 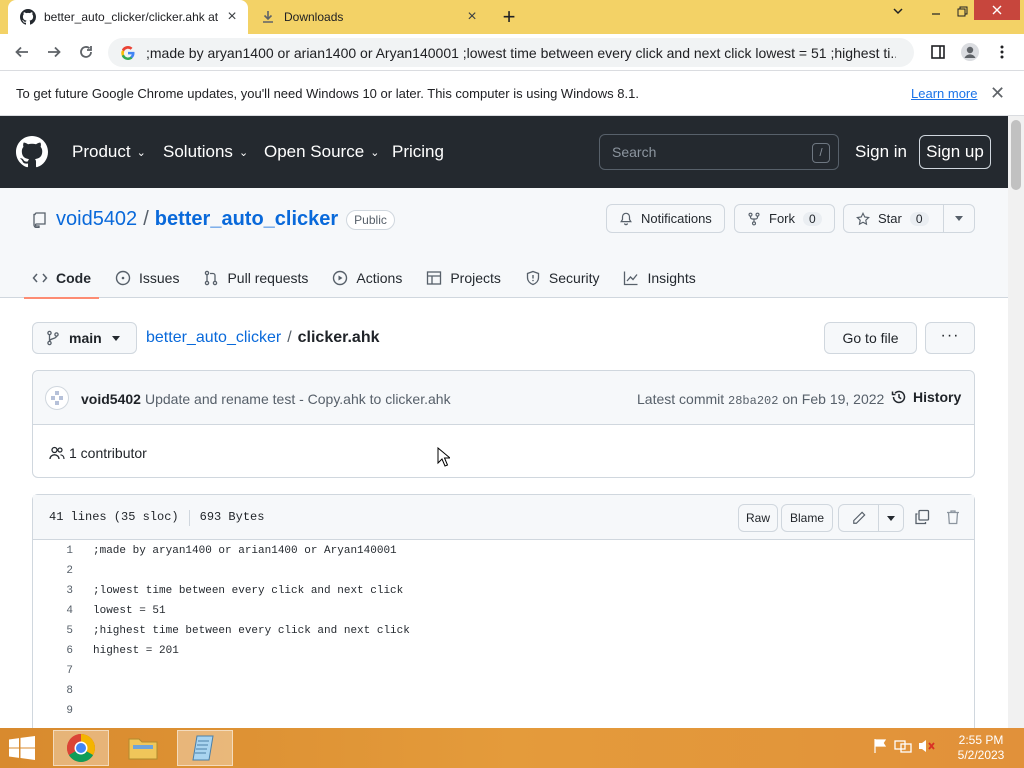 I want to click on network-icon, so click(x=903, y=746).